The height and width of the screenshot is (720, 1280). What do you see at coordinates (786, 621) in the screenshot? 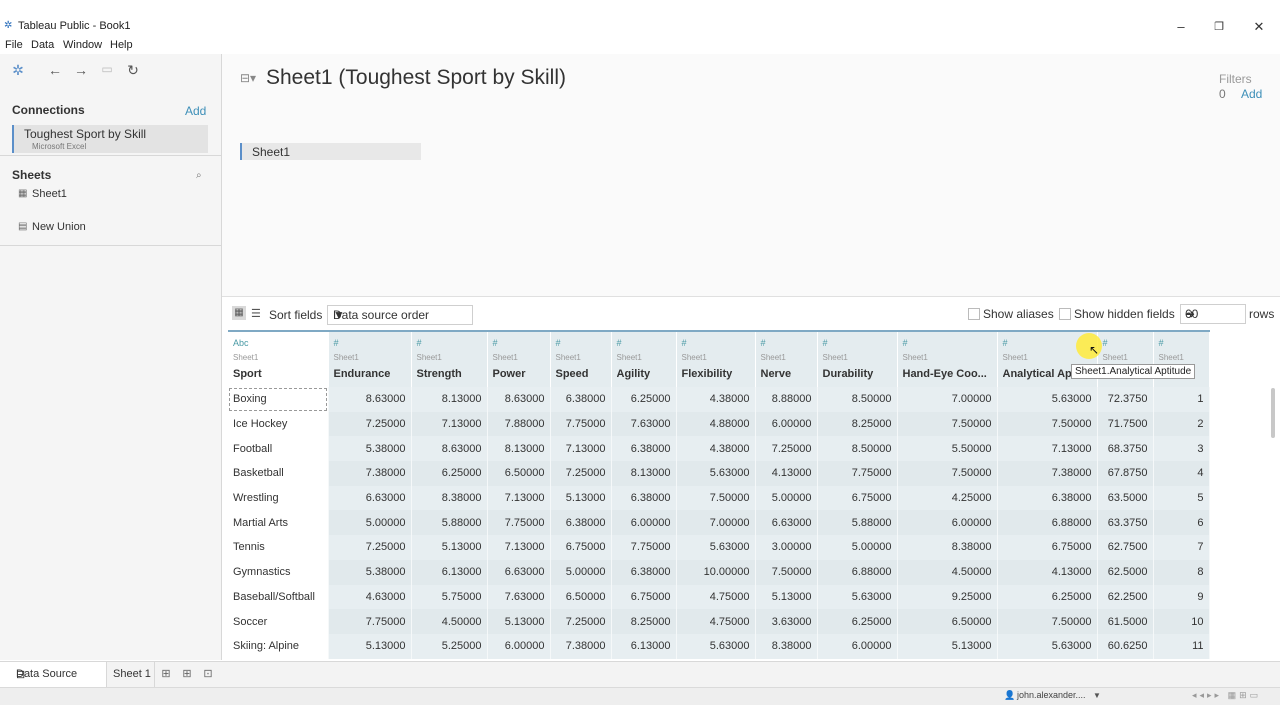
I see `value-cell: 3.63000` at bounding box center [786, 621].